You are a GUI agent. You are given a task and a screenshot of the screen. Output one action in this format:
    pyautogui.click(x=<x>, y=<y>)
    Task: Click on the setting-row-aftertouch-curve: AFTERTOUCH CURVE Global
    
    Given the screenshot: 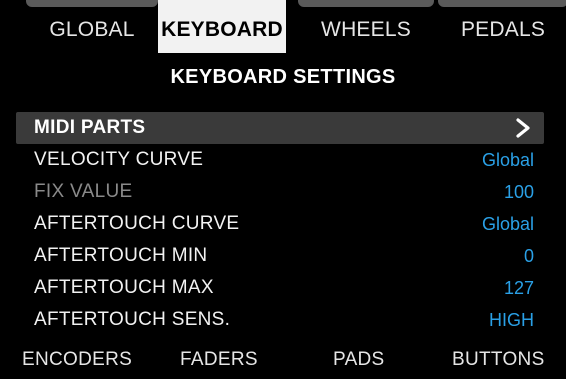 What is the action you would take?
    pyautogui.click(x=280, y=224)
    